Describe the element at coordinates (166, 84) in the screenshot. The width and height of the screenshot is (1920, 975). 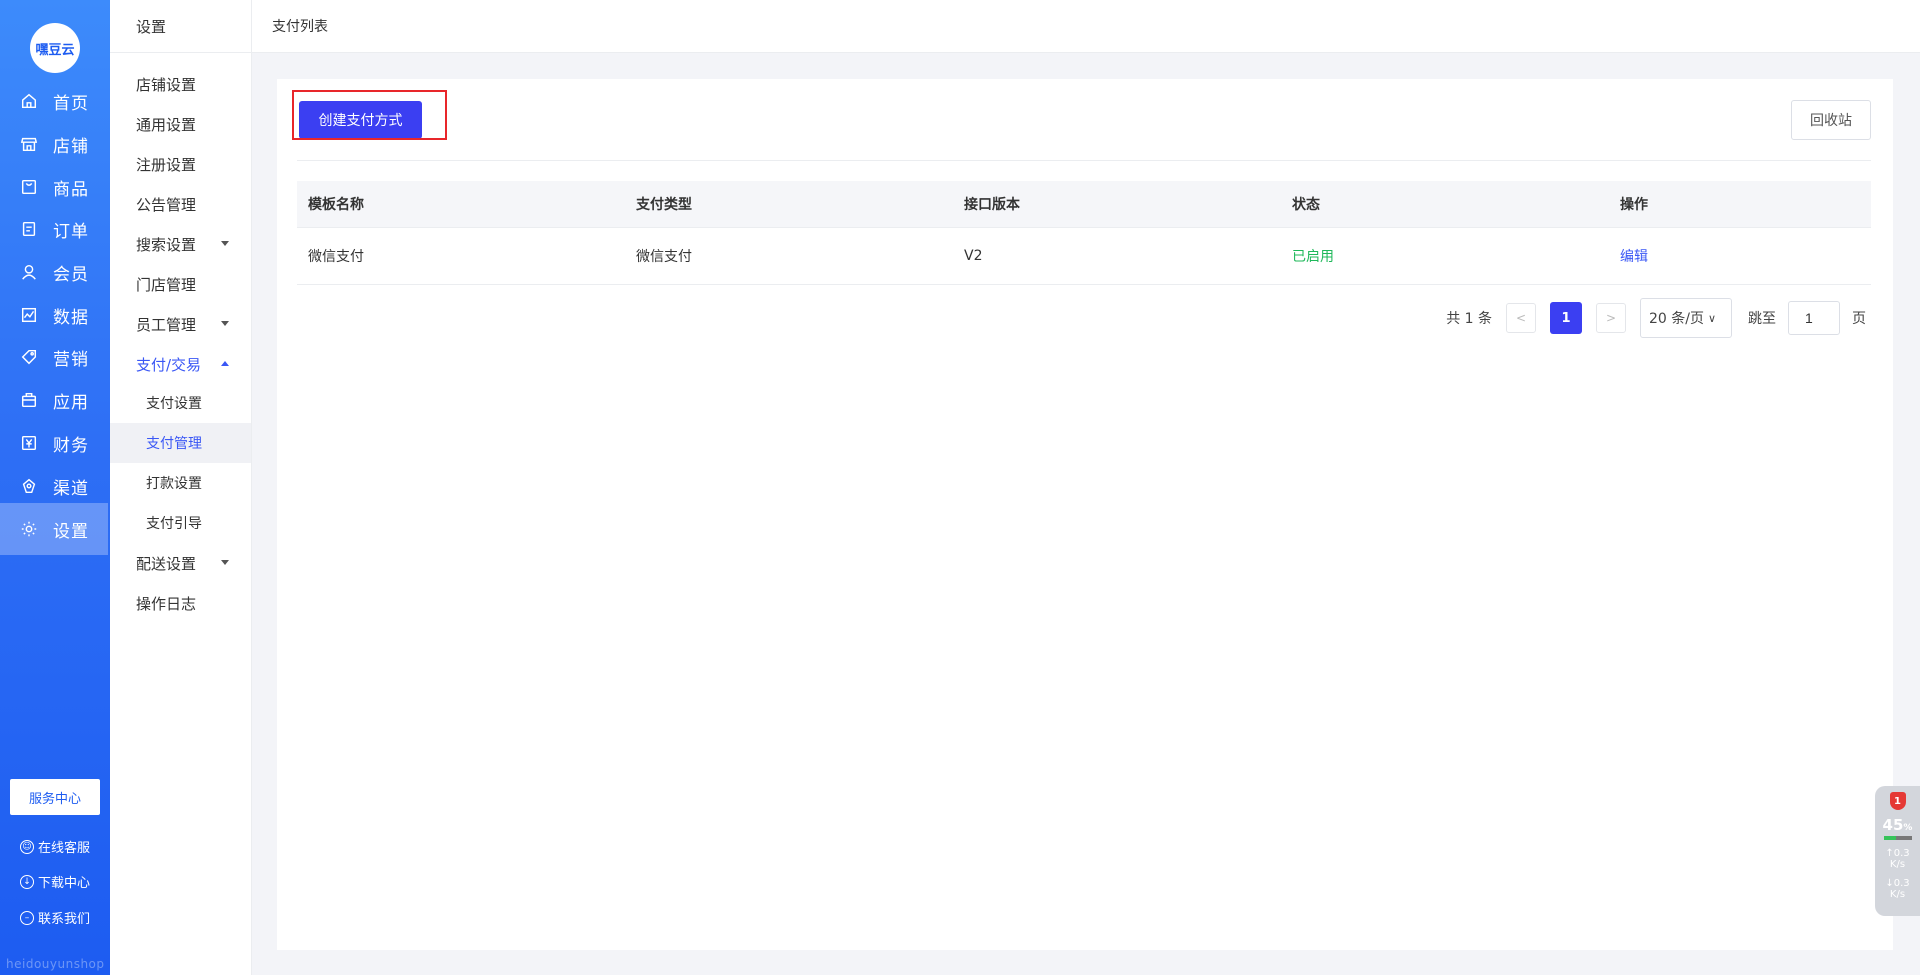
I see `submenu-label: 店铺设置` at that location.